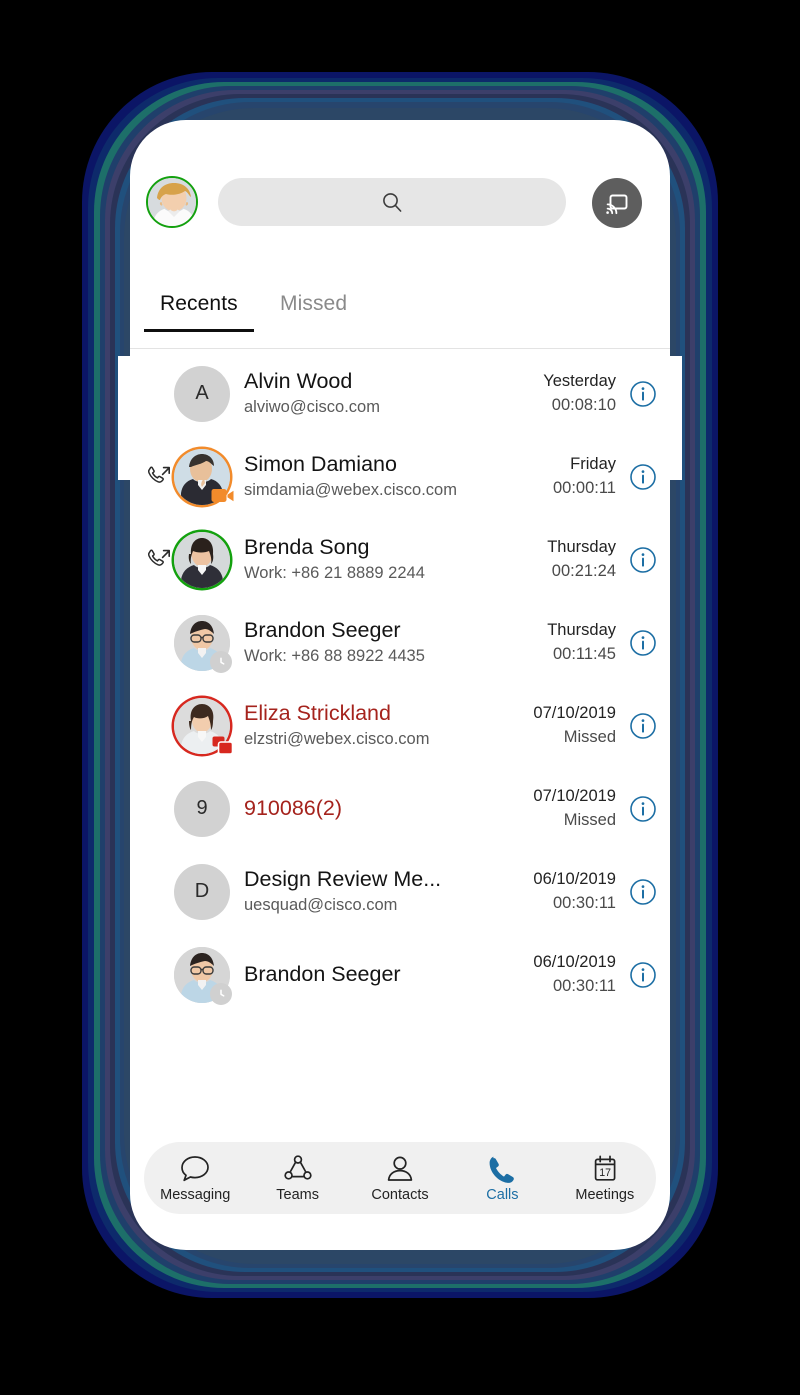  I want to click on screen-share-icon, so click(223, 745).